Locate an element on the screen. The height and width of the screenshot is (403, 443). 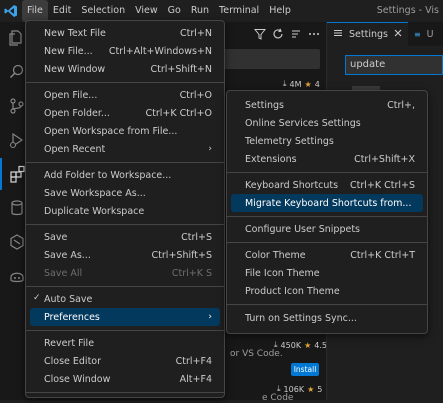
extension-description: e Code is located at coordinates (278, 398).